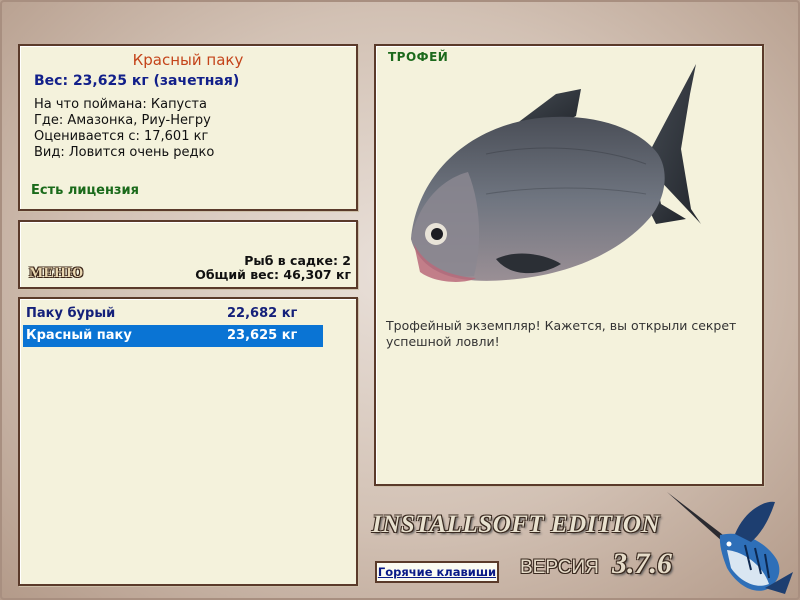 This screenshot has width=800, height=600. What do you see at coordinates (273, 274) in the screenshot?
I see `keepnet-total-weight: Общий вес: 46,307 кг` at bounding box center [273, 274].